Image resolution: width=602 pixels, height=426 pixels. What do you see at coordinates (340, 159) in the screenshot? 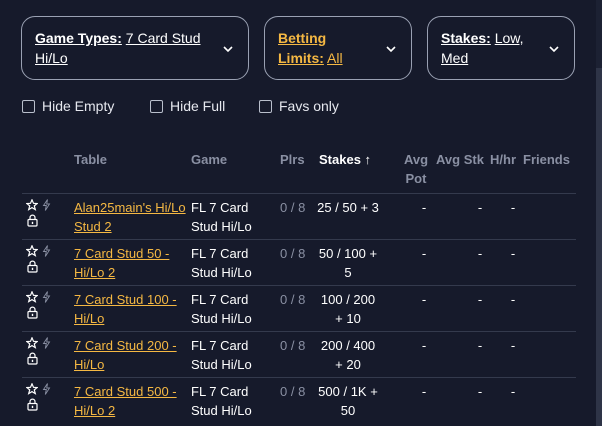
I see `header-stakes-label: Stakes` at bounding box center [340, 159].